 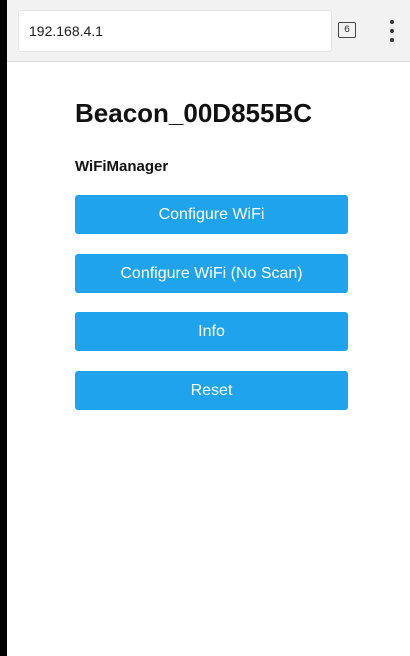 What do you see at coordinates (211, 331) in the screenshot?
I see `info-button: Info` at bounding box center [211, 331].